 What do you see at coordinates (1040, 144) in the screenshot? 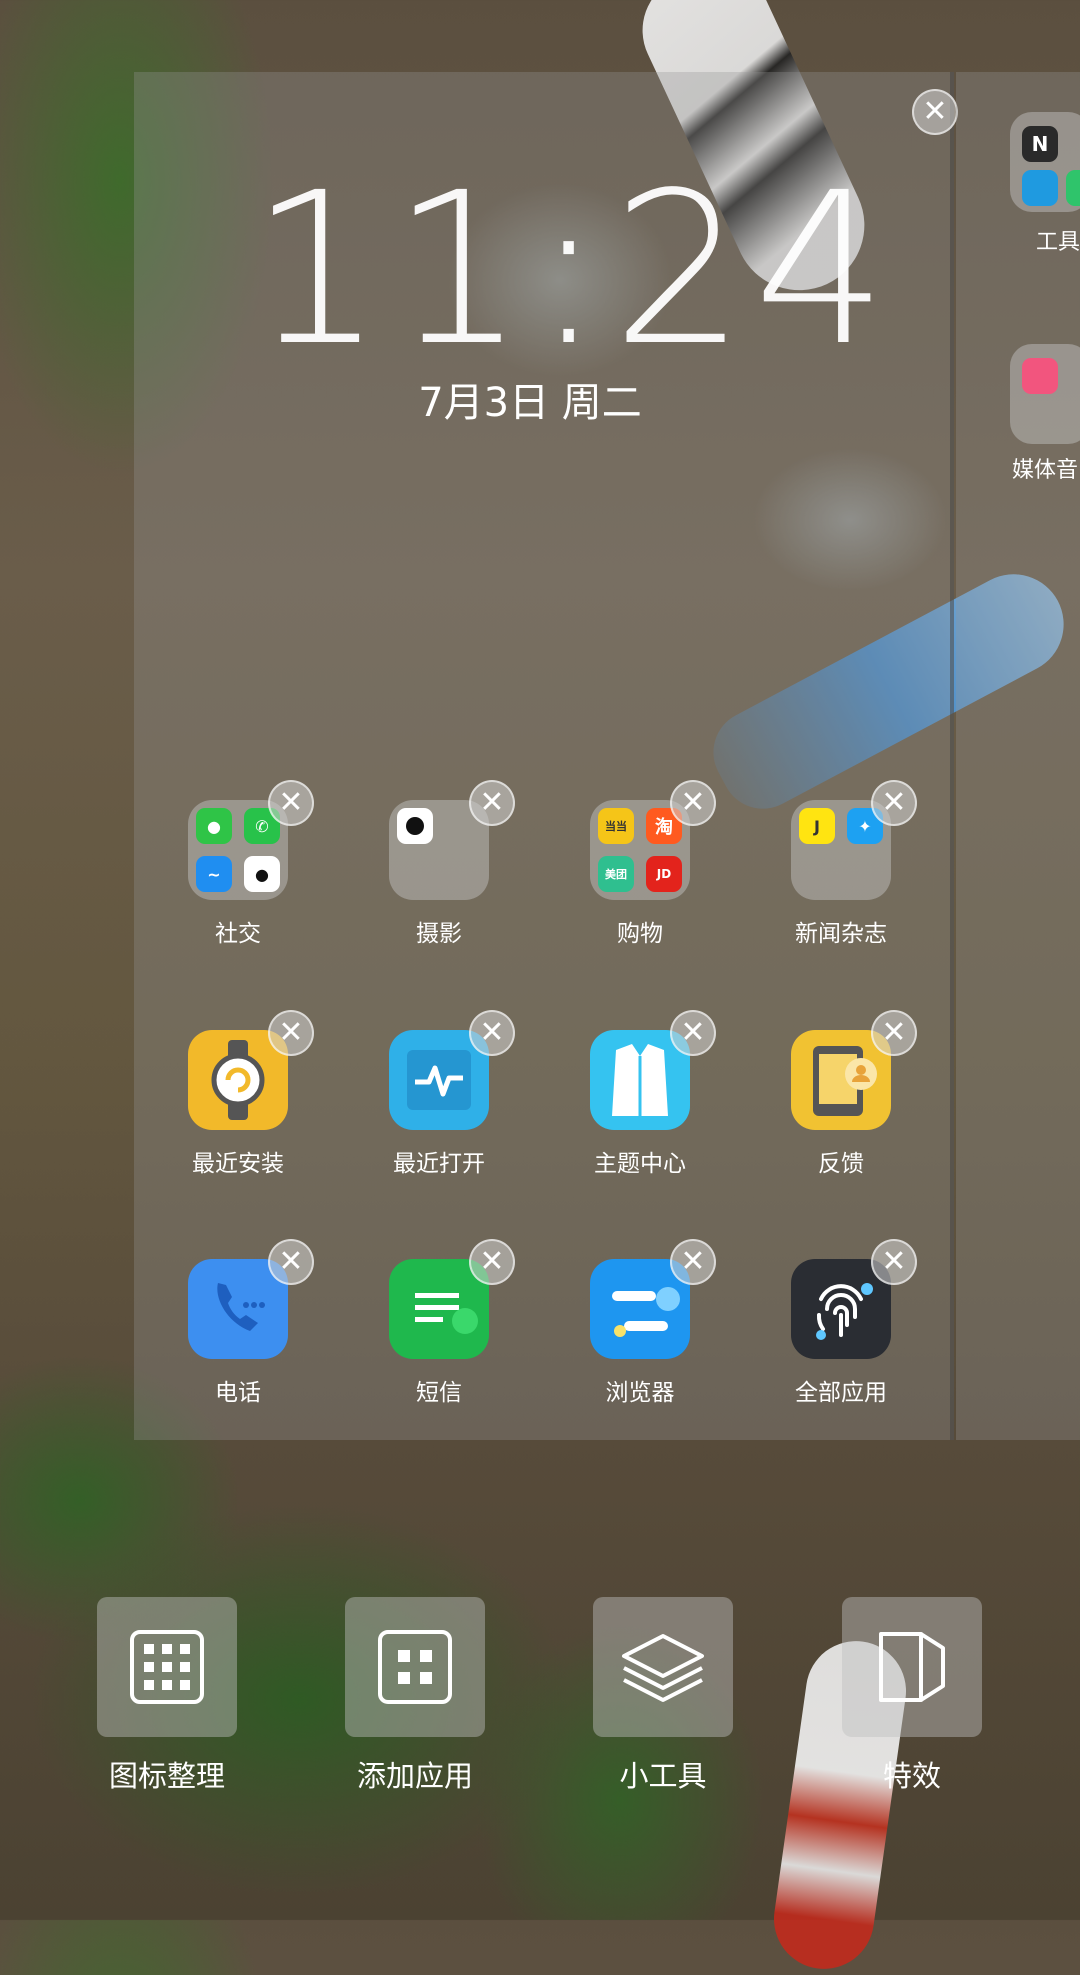
I see `notion-icon: N` at bounding box center [1040, 144].